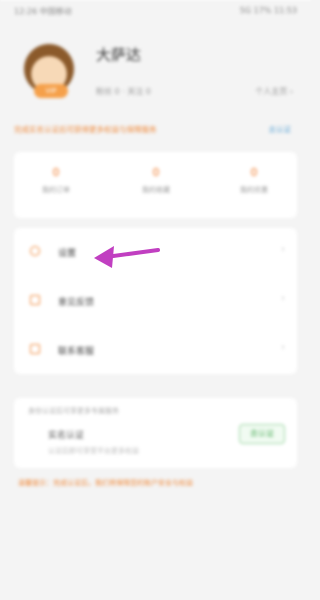  I want to click on user-meta: 粉丝 0 · 关注 0, so click(123, 91).